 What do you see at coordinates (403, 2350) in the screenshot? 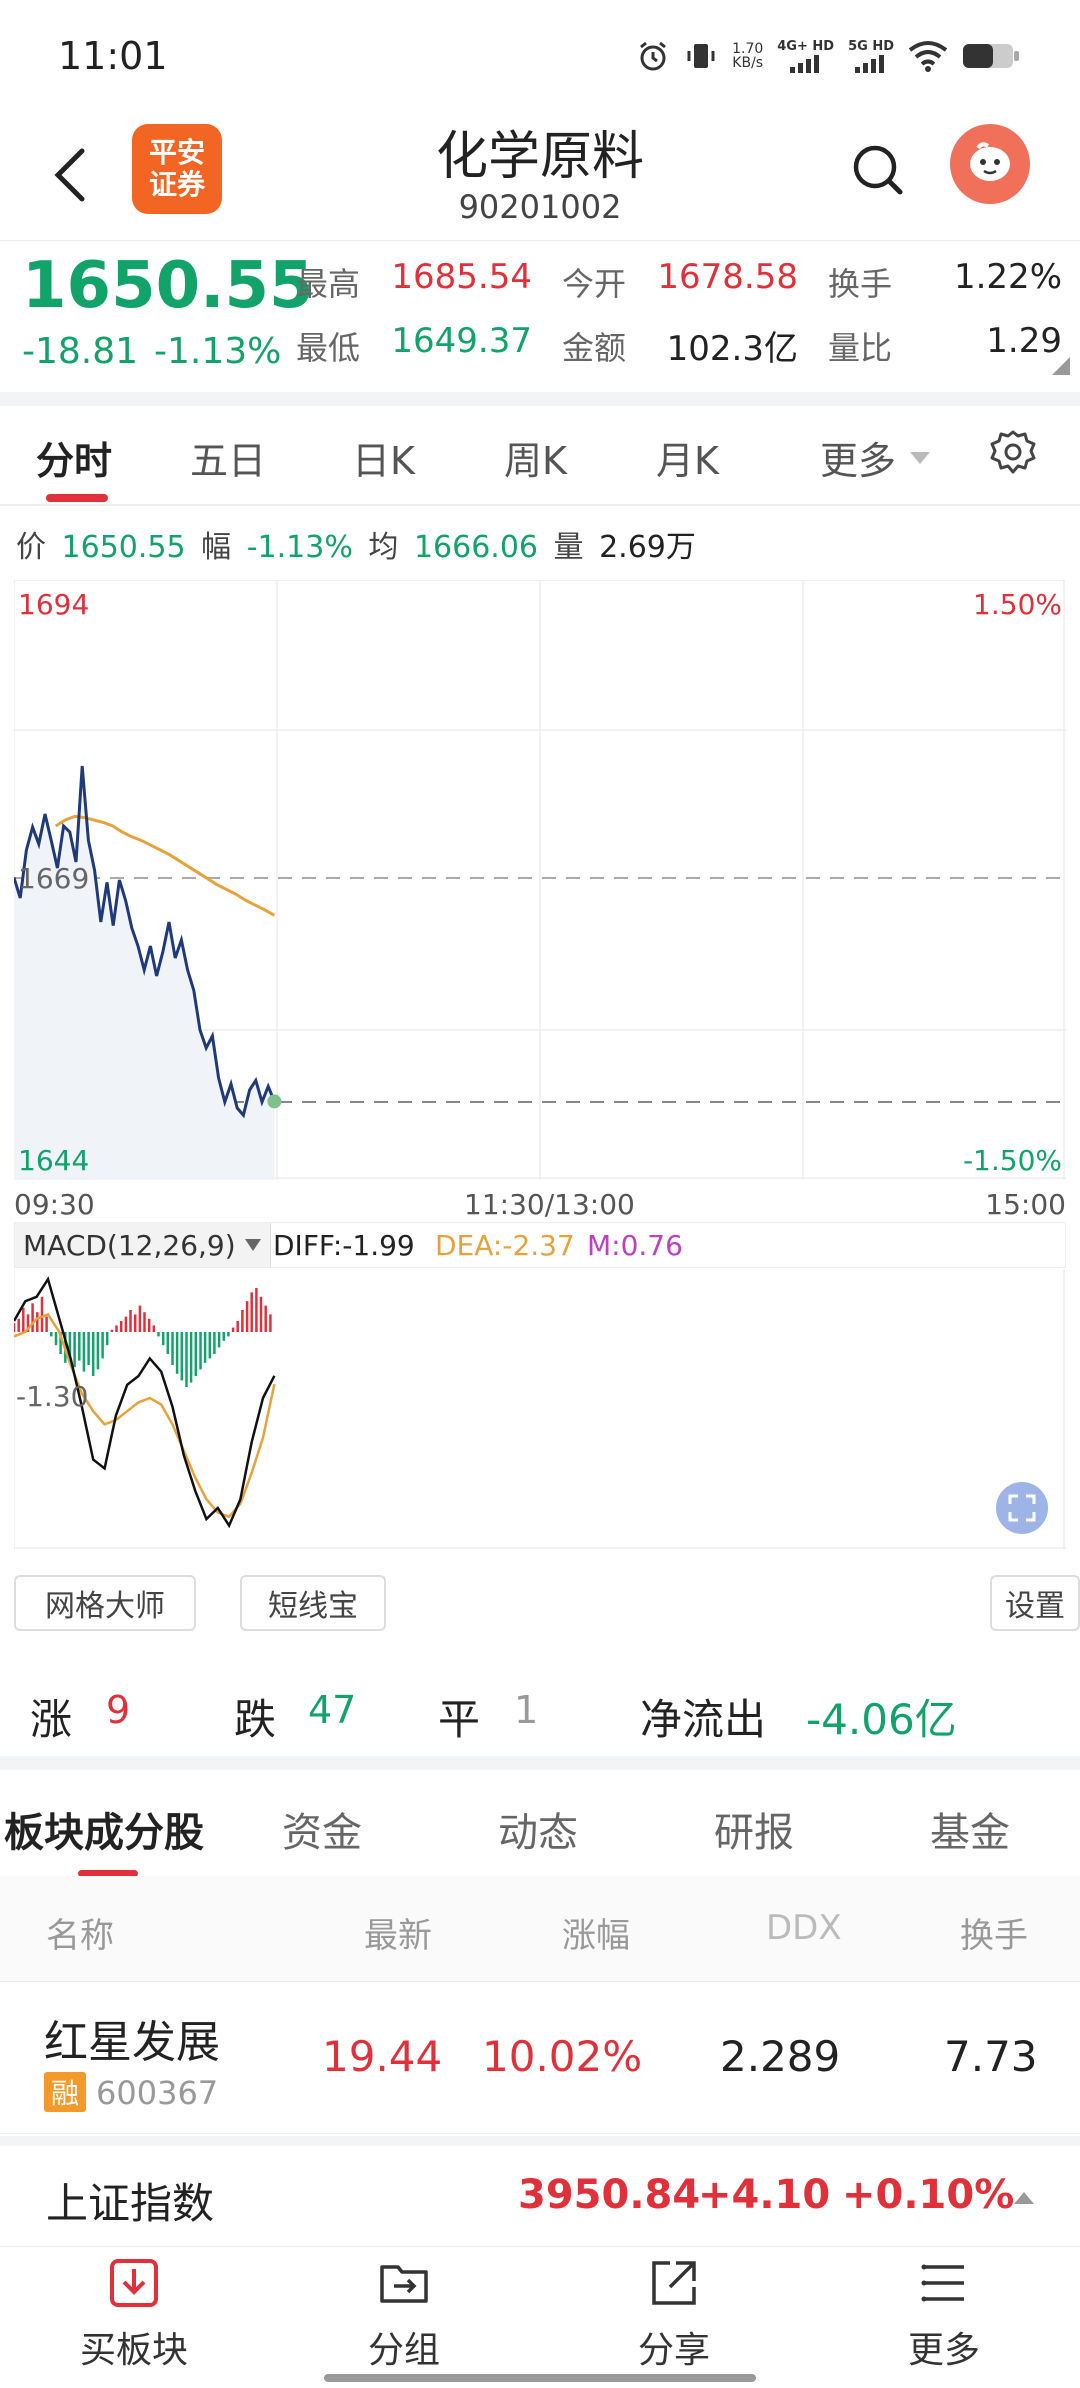
I see `nav-group-label: 分组` at bounding box center [403, 2350].